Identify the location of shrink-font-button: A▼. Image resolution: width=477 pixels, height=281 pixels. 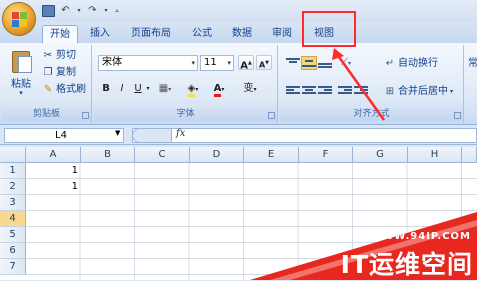
(264, 62).